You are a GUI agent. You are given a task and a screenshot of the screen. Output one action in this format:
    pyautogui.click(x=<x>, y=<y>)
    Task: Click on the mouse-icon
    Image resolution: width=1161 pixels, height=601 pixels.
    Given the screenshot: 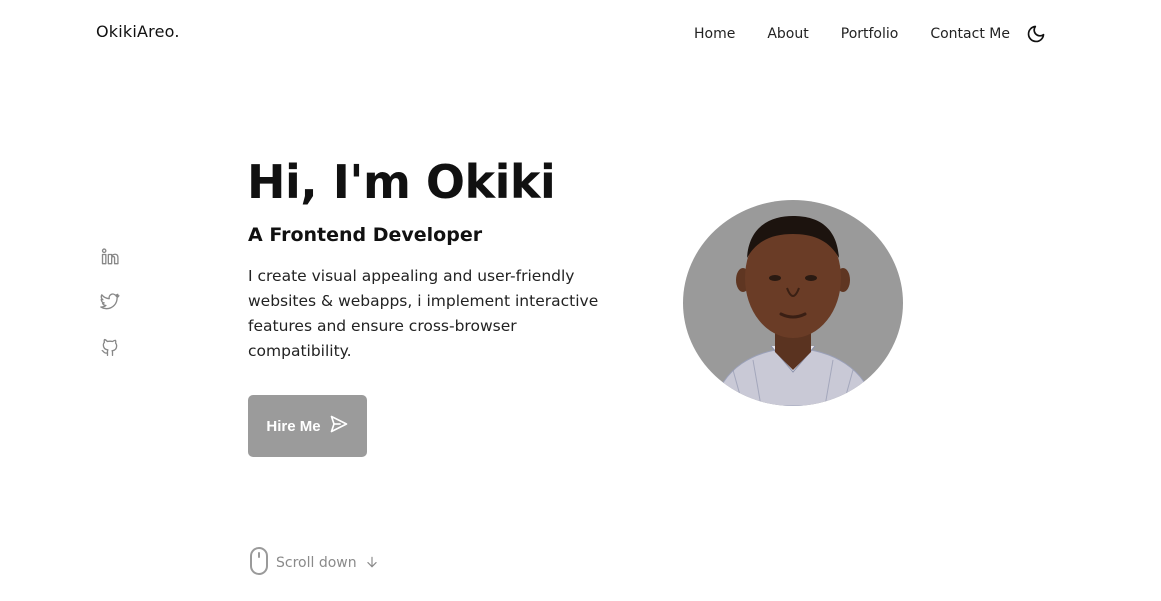 What is the action you would take?
    pyautogui.click(x=259, y=563)
    